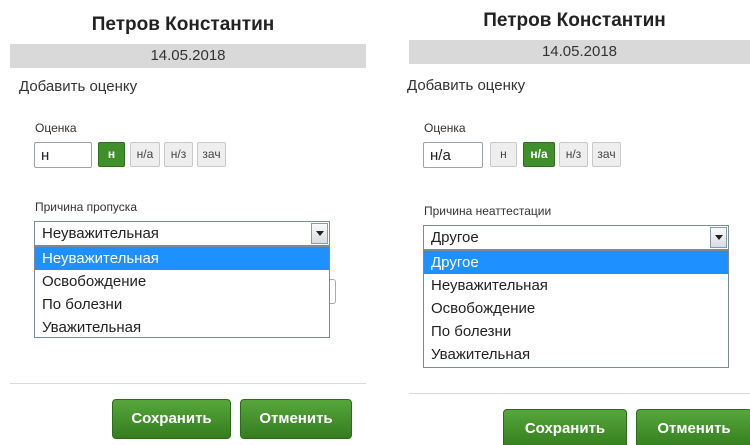  What do you see at coordinates (576, 262) in the screenshot?
I see `reason-option: Другое` at bounding box center [576, 262].